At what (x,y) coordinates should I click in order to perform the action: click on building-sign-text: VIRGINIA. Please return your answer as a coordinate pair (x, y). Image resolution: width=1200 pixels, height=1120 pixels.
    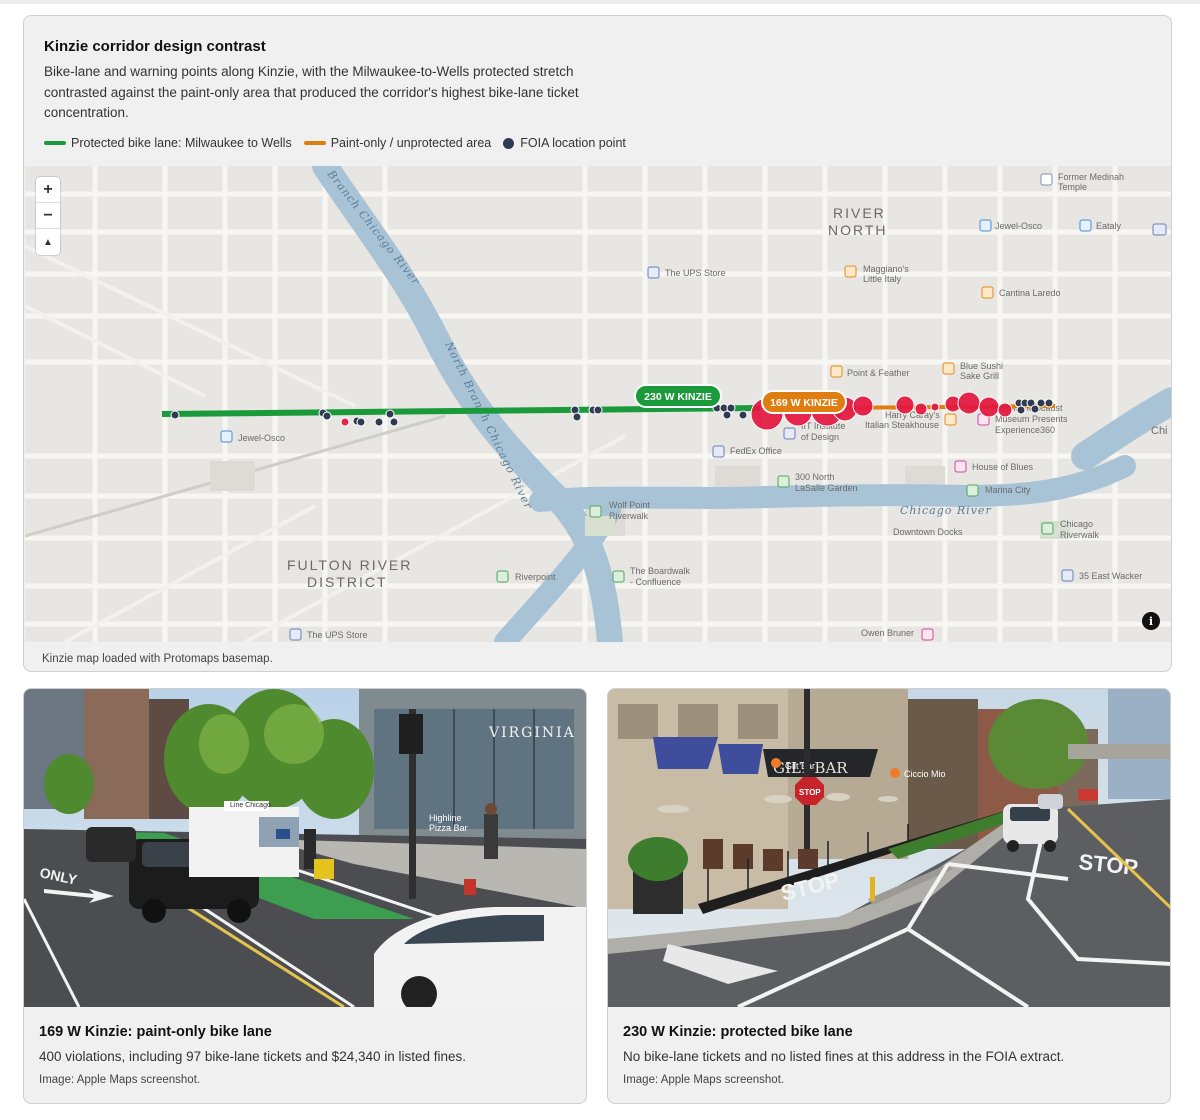
    Looking at the image, I should click on (532, 733).